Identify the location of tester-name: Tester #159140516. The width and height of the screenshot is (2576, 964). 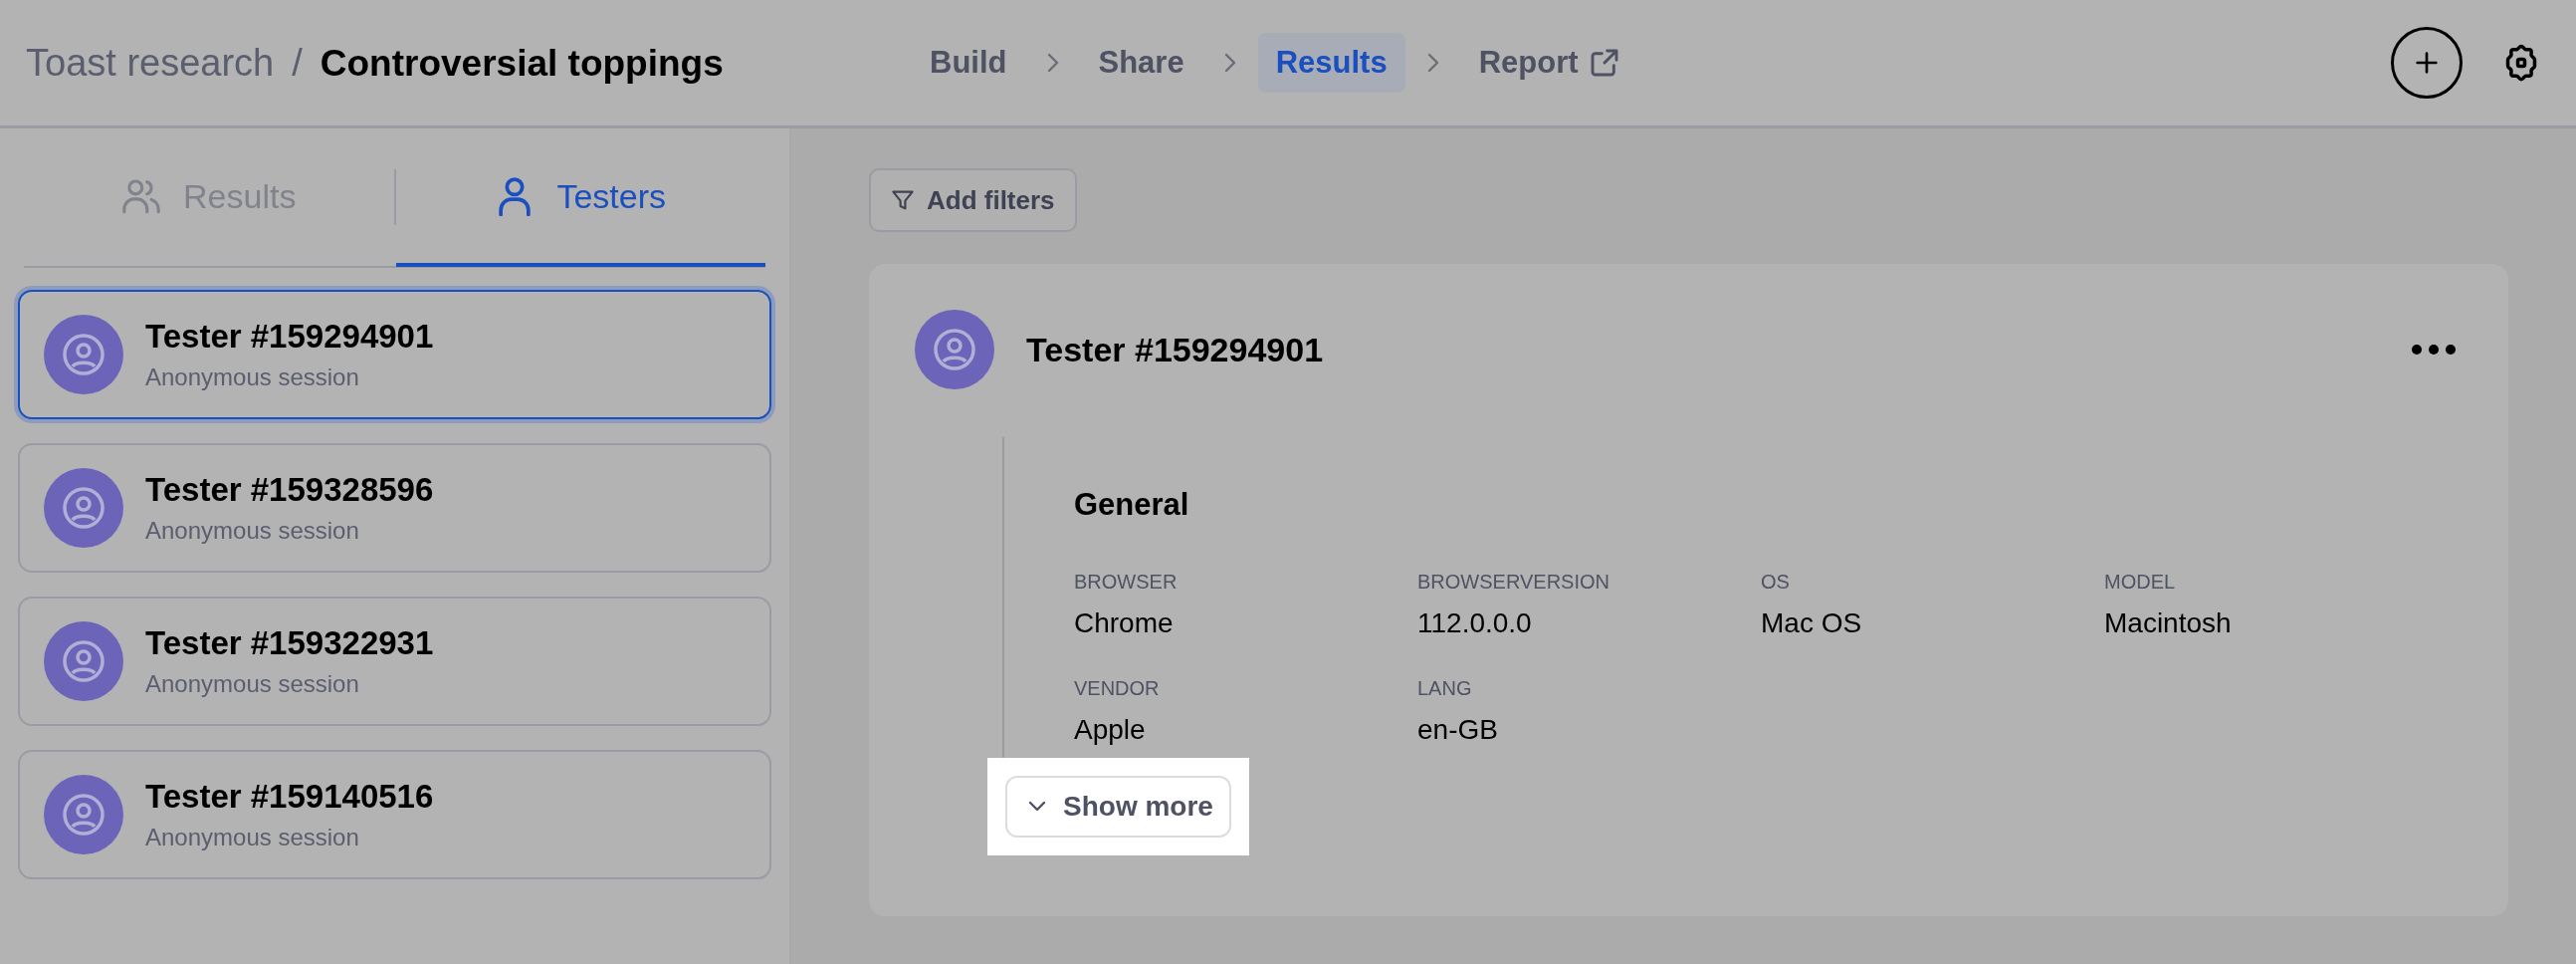
(289, 797).